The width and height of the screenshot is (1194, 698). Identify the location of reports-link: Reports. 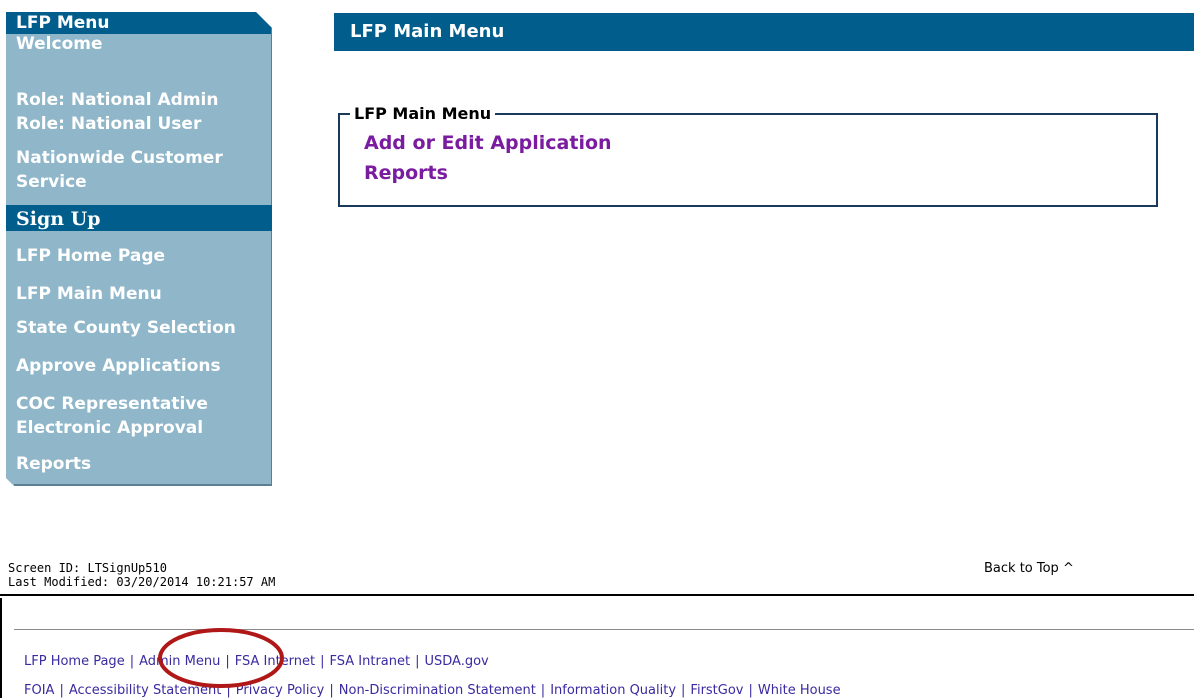
(406, 173).